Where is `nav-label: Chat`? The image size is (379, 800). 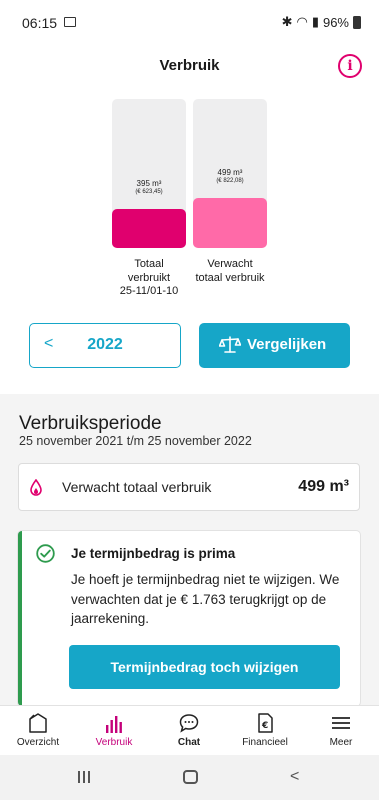 nav-label: Chat is located at coordinates (189, 742).